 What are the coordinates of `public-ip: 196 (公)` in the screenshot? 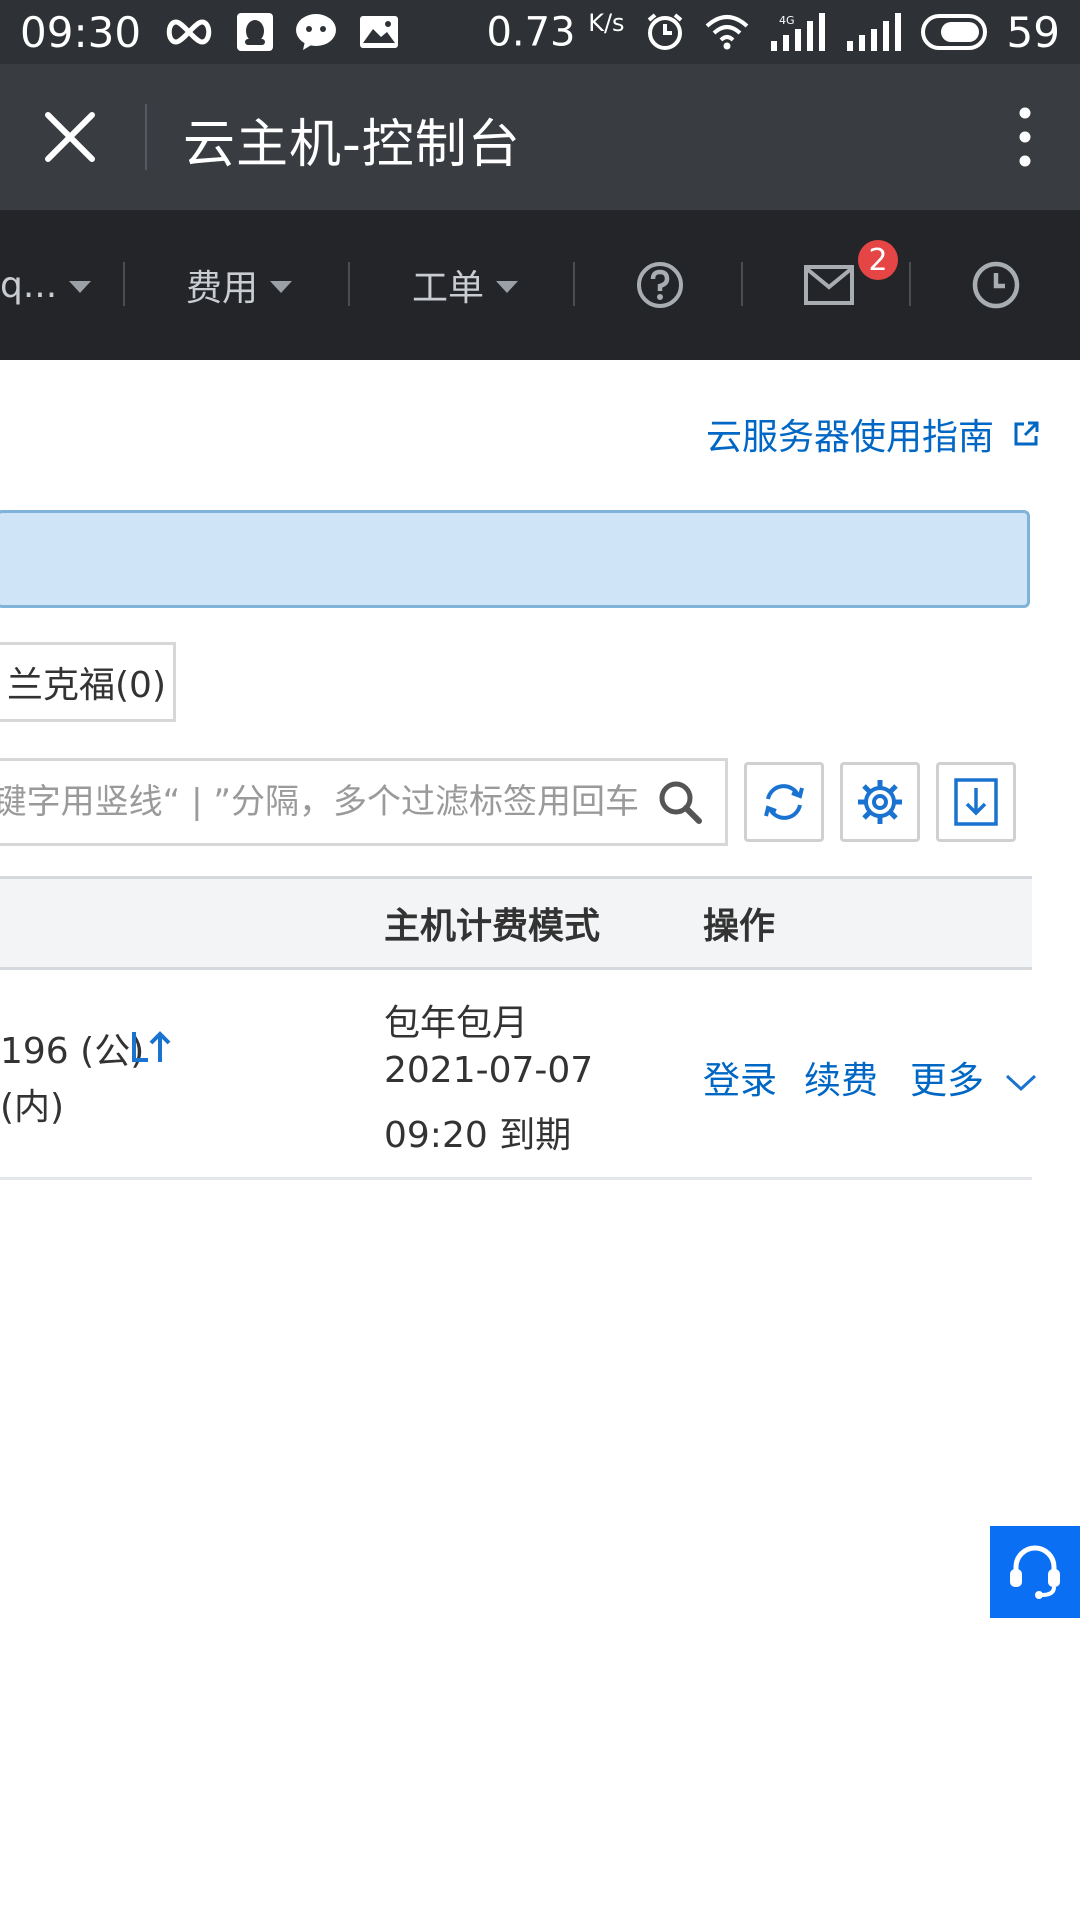 It's located at (72, 1051).